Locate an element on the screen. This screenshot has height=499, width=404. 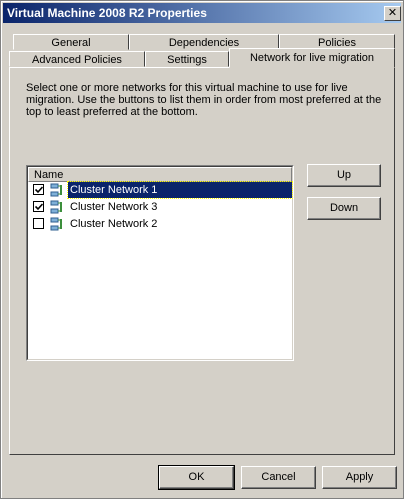
list-item: Cluster Network 1 is located at coordinates (160, 190).